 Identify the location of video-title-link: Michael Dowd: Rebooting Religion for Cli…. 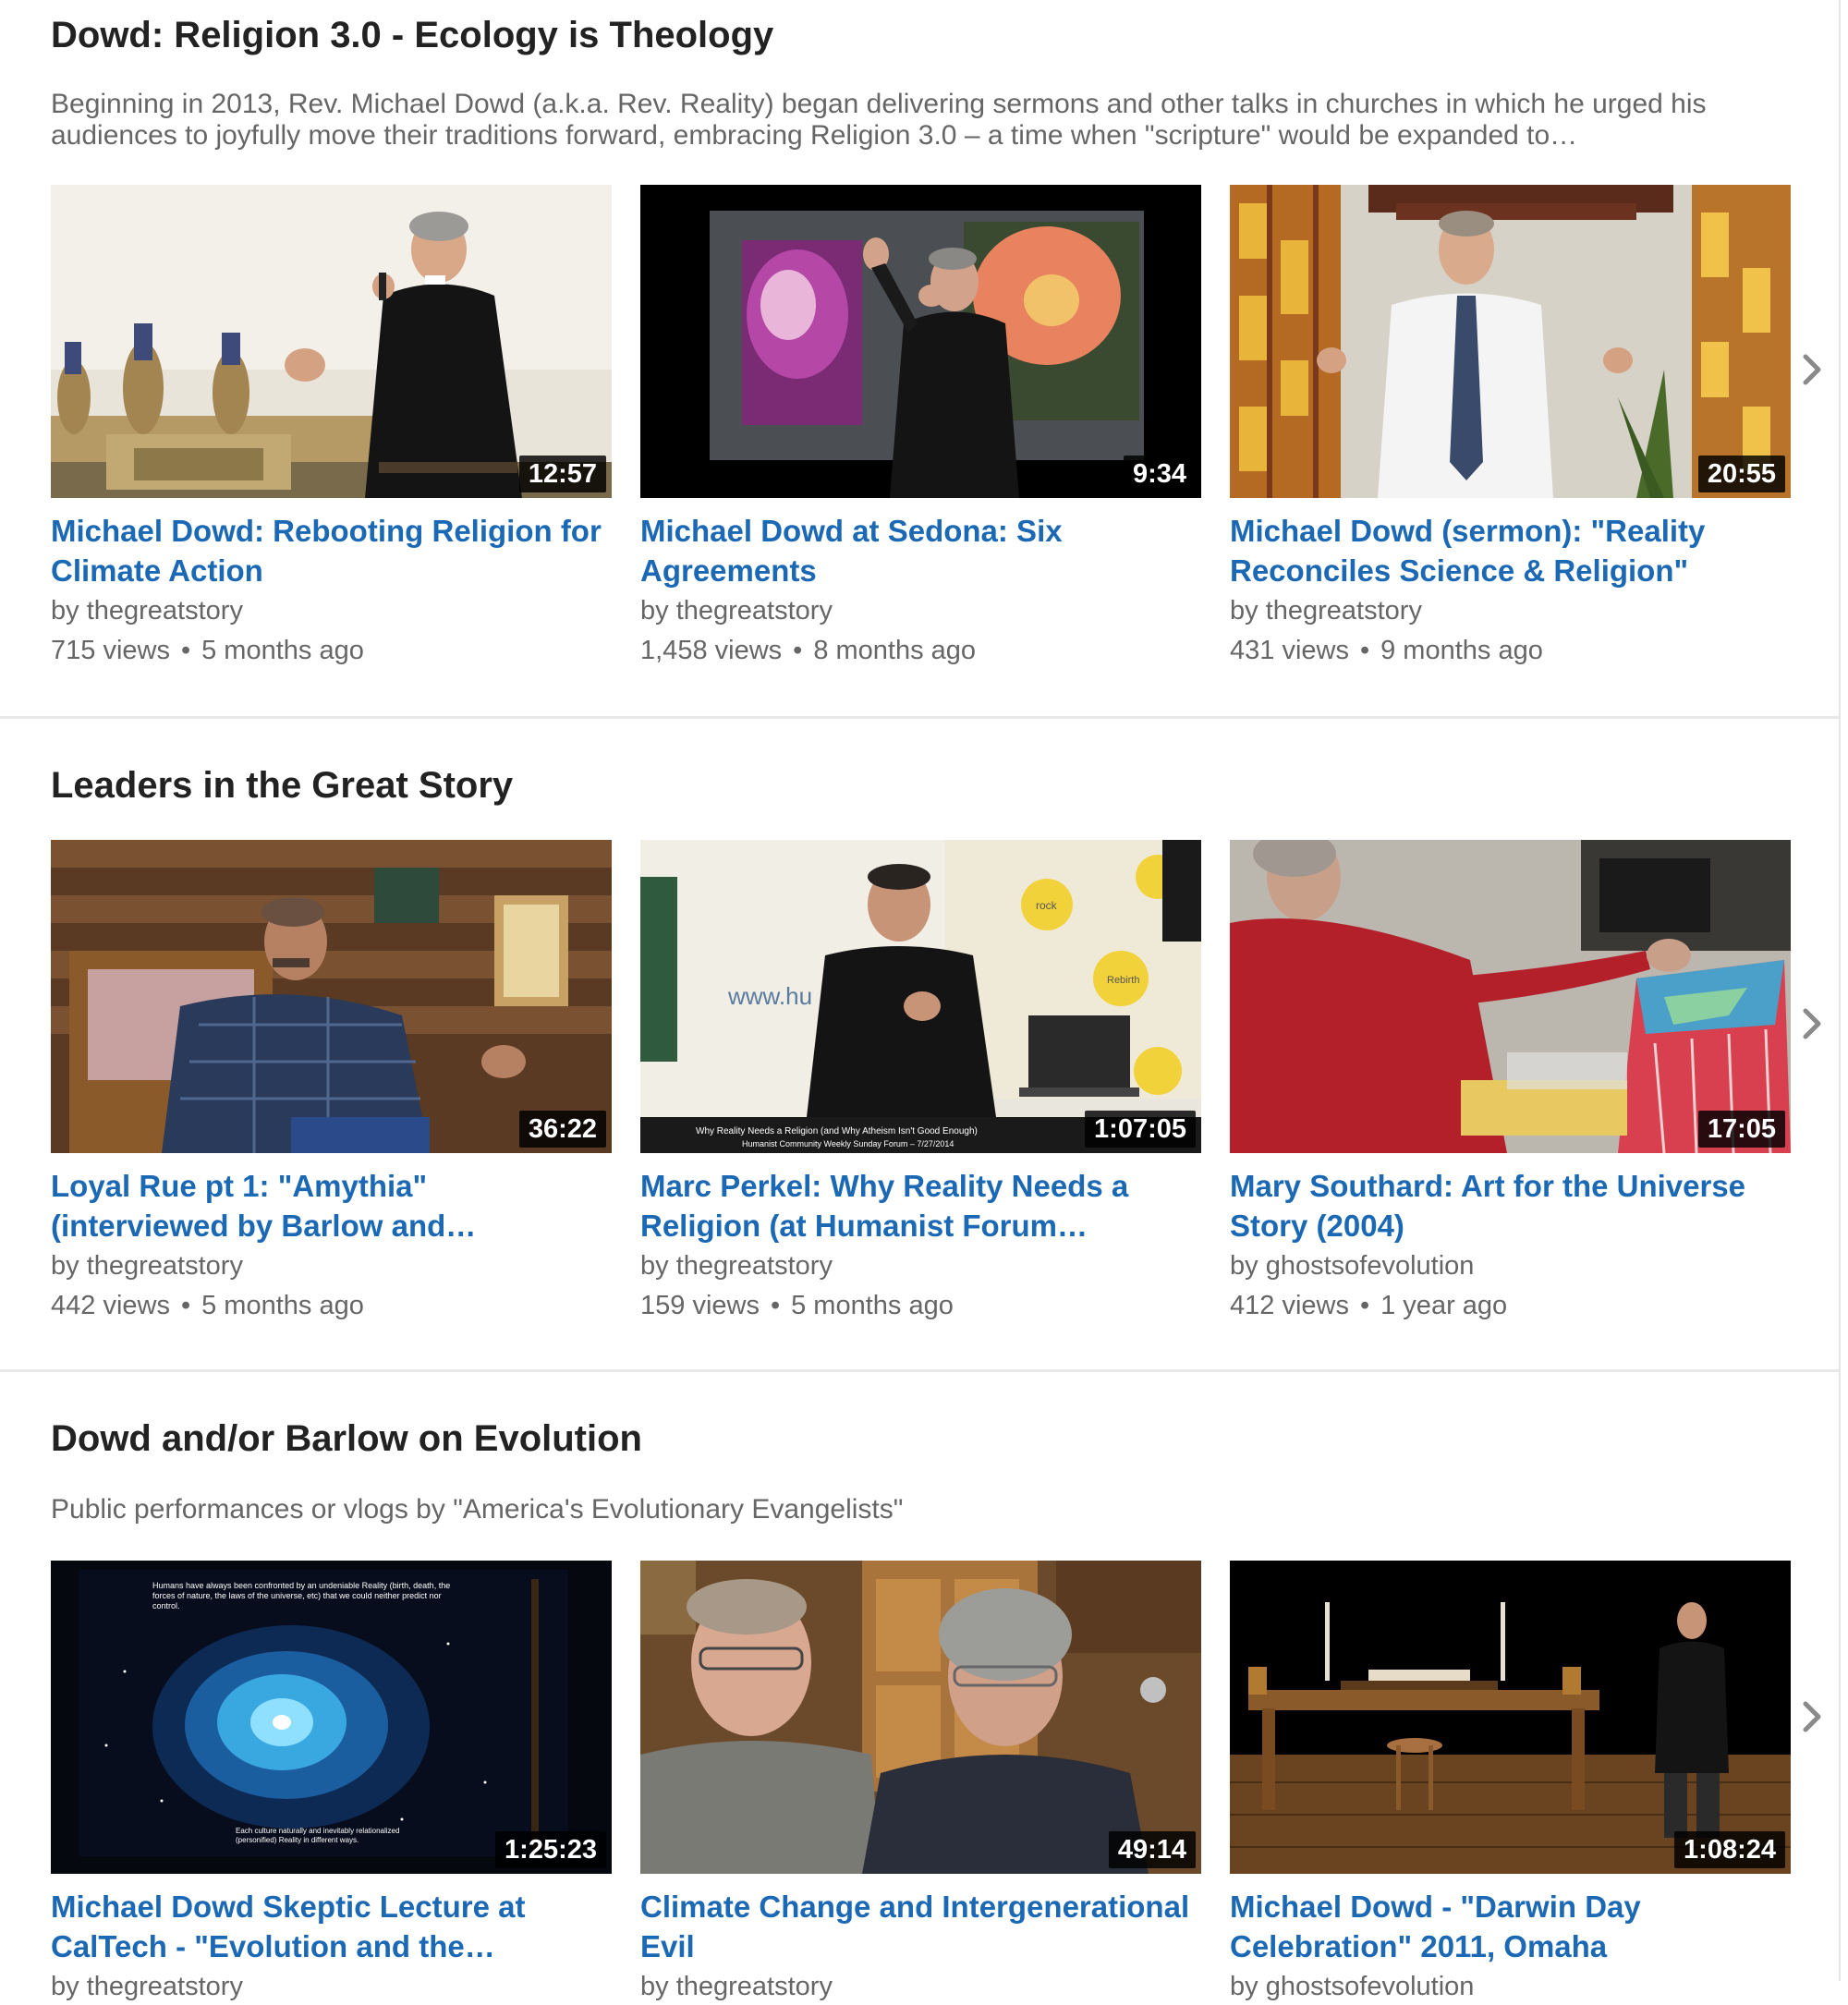
(331, 550).